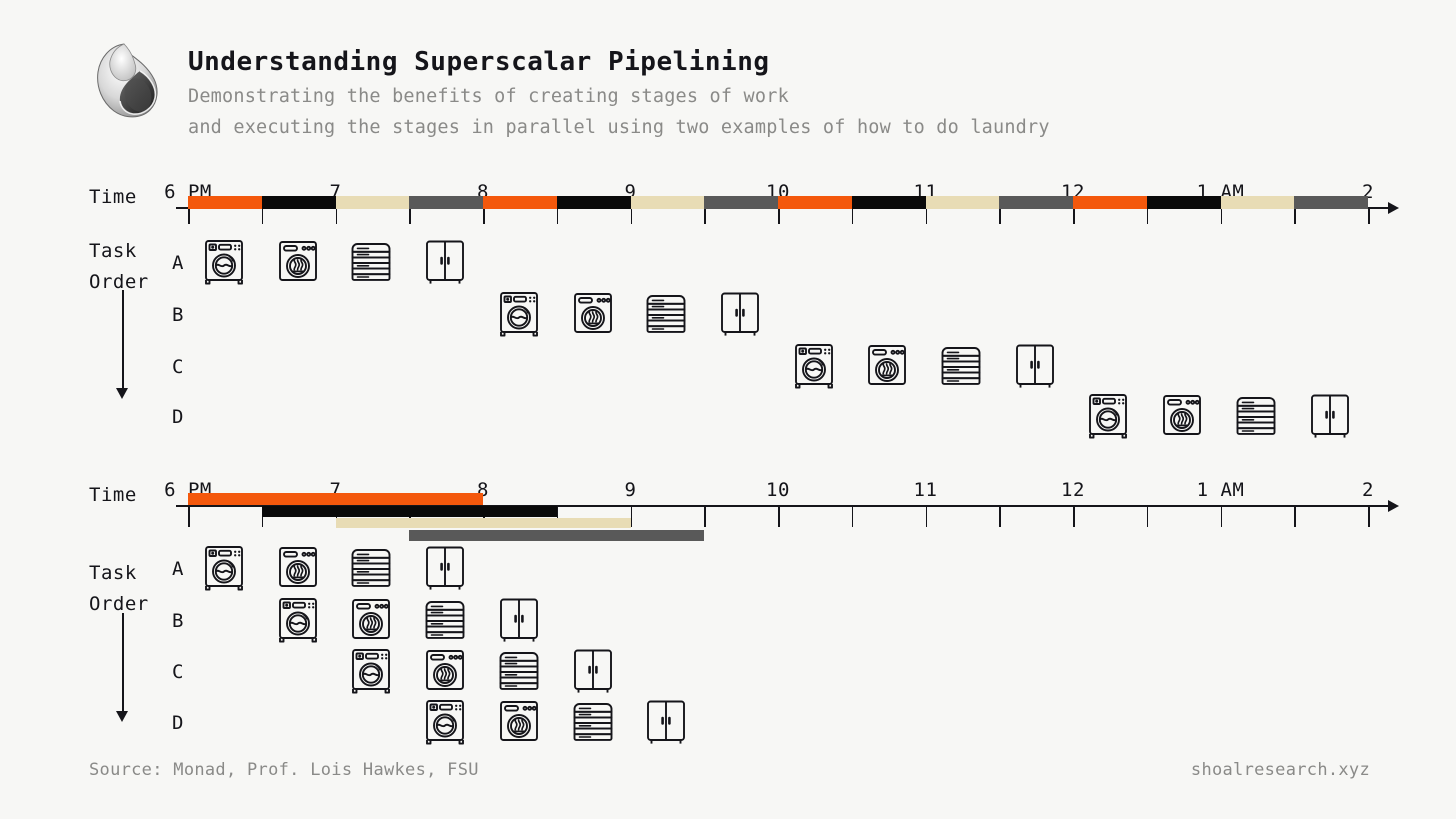 Image resolution: width=1456 pixels, height=819 pixels. Describe the element at coordinates (178, 417) in the screenshot. I see `row-letter-d: D` at that location.